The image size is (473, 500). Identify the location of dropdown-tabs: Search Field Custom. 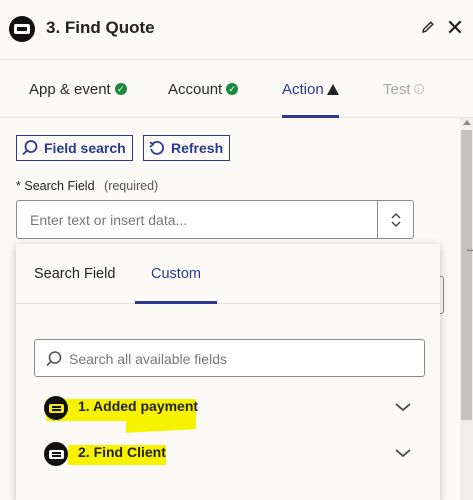
(228, 274).